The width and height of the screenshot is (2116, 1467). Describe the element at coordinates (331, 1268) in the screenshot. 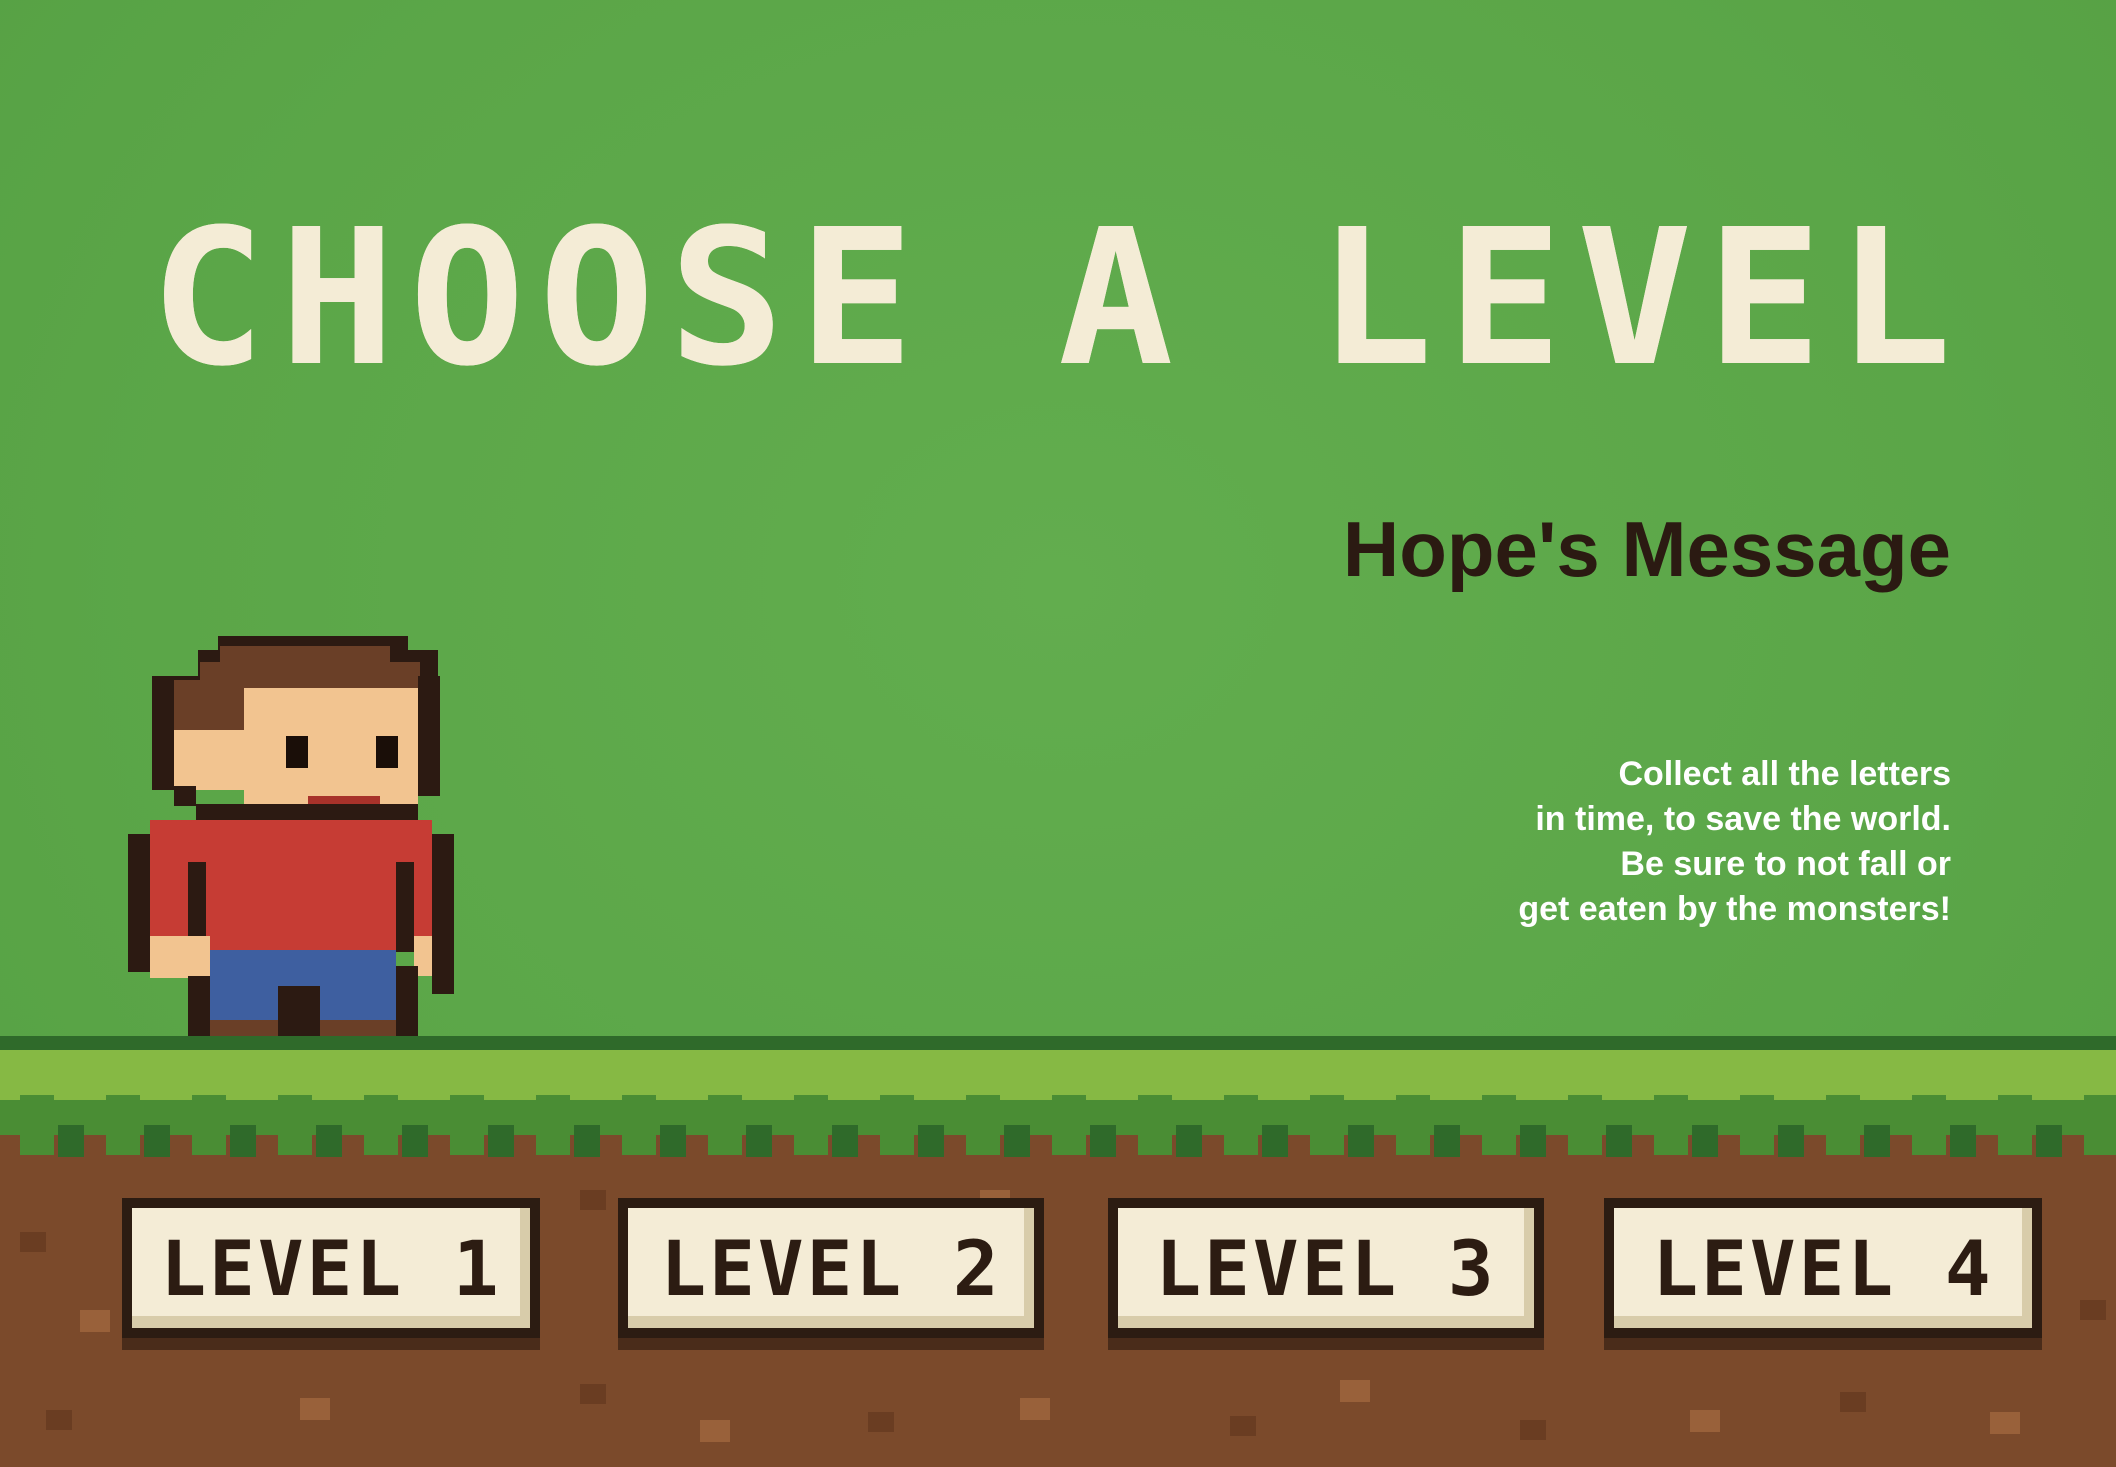

I see `level-1-button: LEVEL 1` at that location.